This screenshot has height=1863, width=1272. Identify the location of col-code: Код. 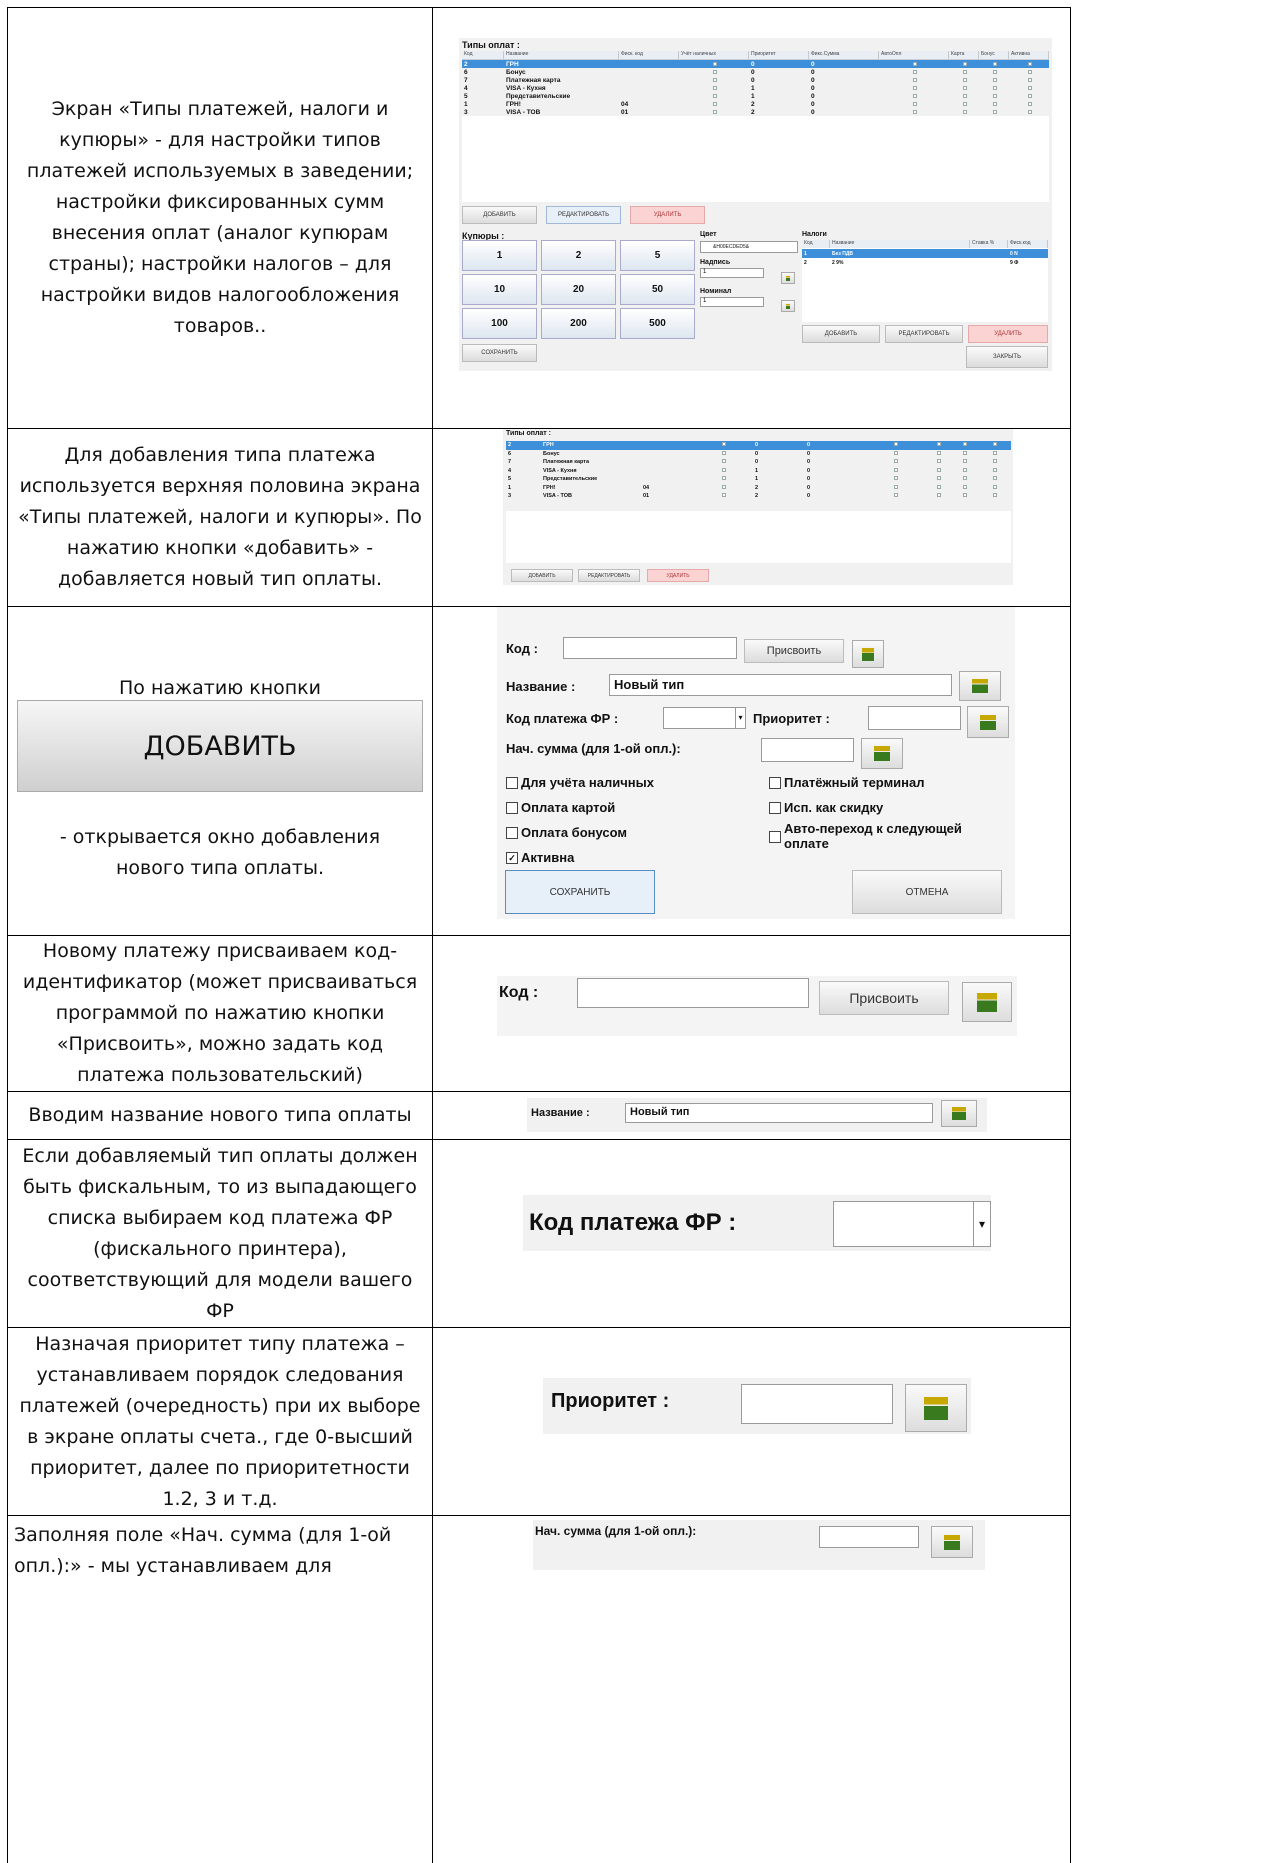
(483, 55).